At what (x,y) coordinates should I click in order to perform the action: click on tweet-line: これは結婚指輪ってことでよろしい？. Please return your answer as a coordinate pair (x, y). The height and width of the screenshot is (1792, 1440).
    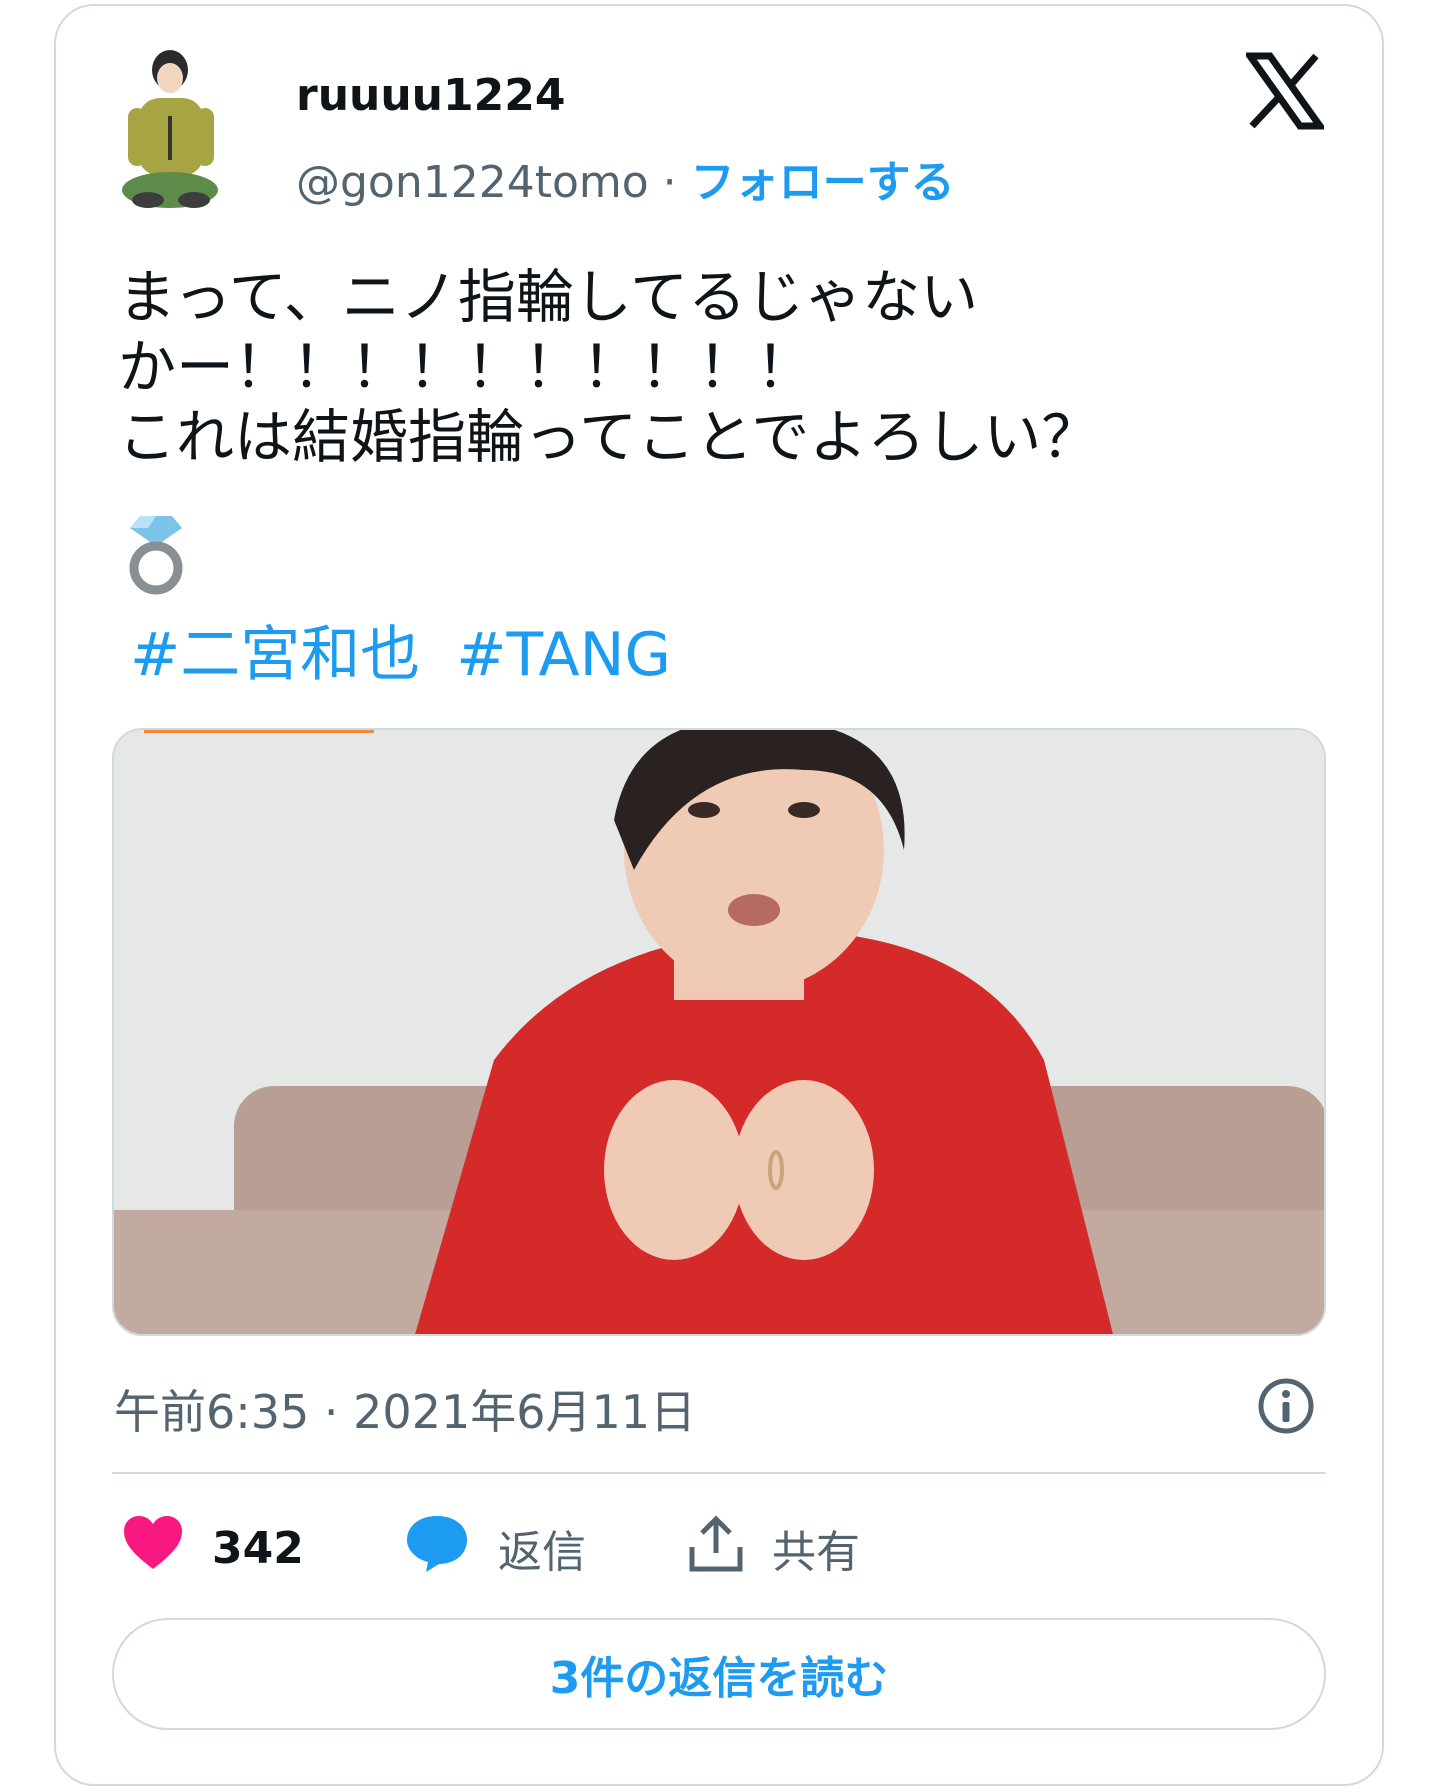
    Looking at the image, I should click on (609, 437).